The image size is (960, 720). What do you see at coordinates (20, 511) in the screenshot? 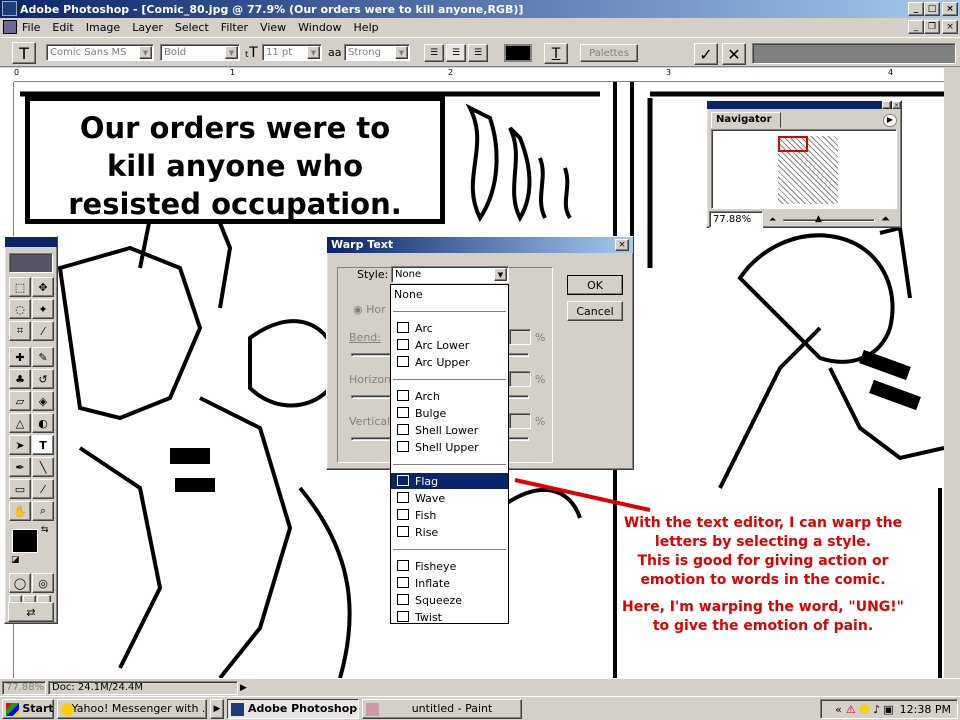
I see `hand-icon: ✋` at bounding box center [20, 511].